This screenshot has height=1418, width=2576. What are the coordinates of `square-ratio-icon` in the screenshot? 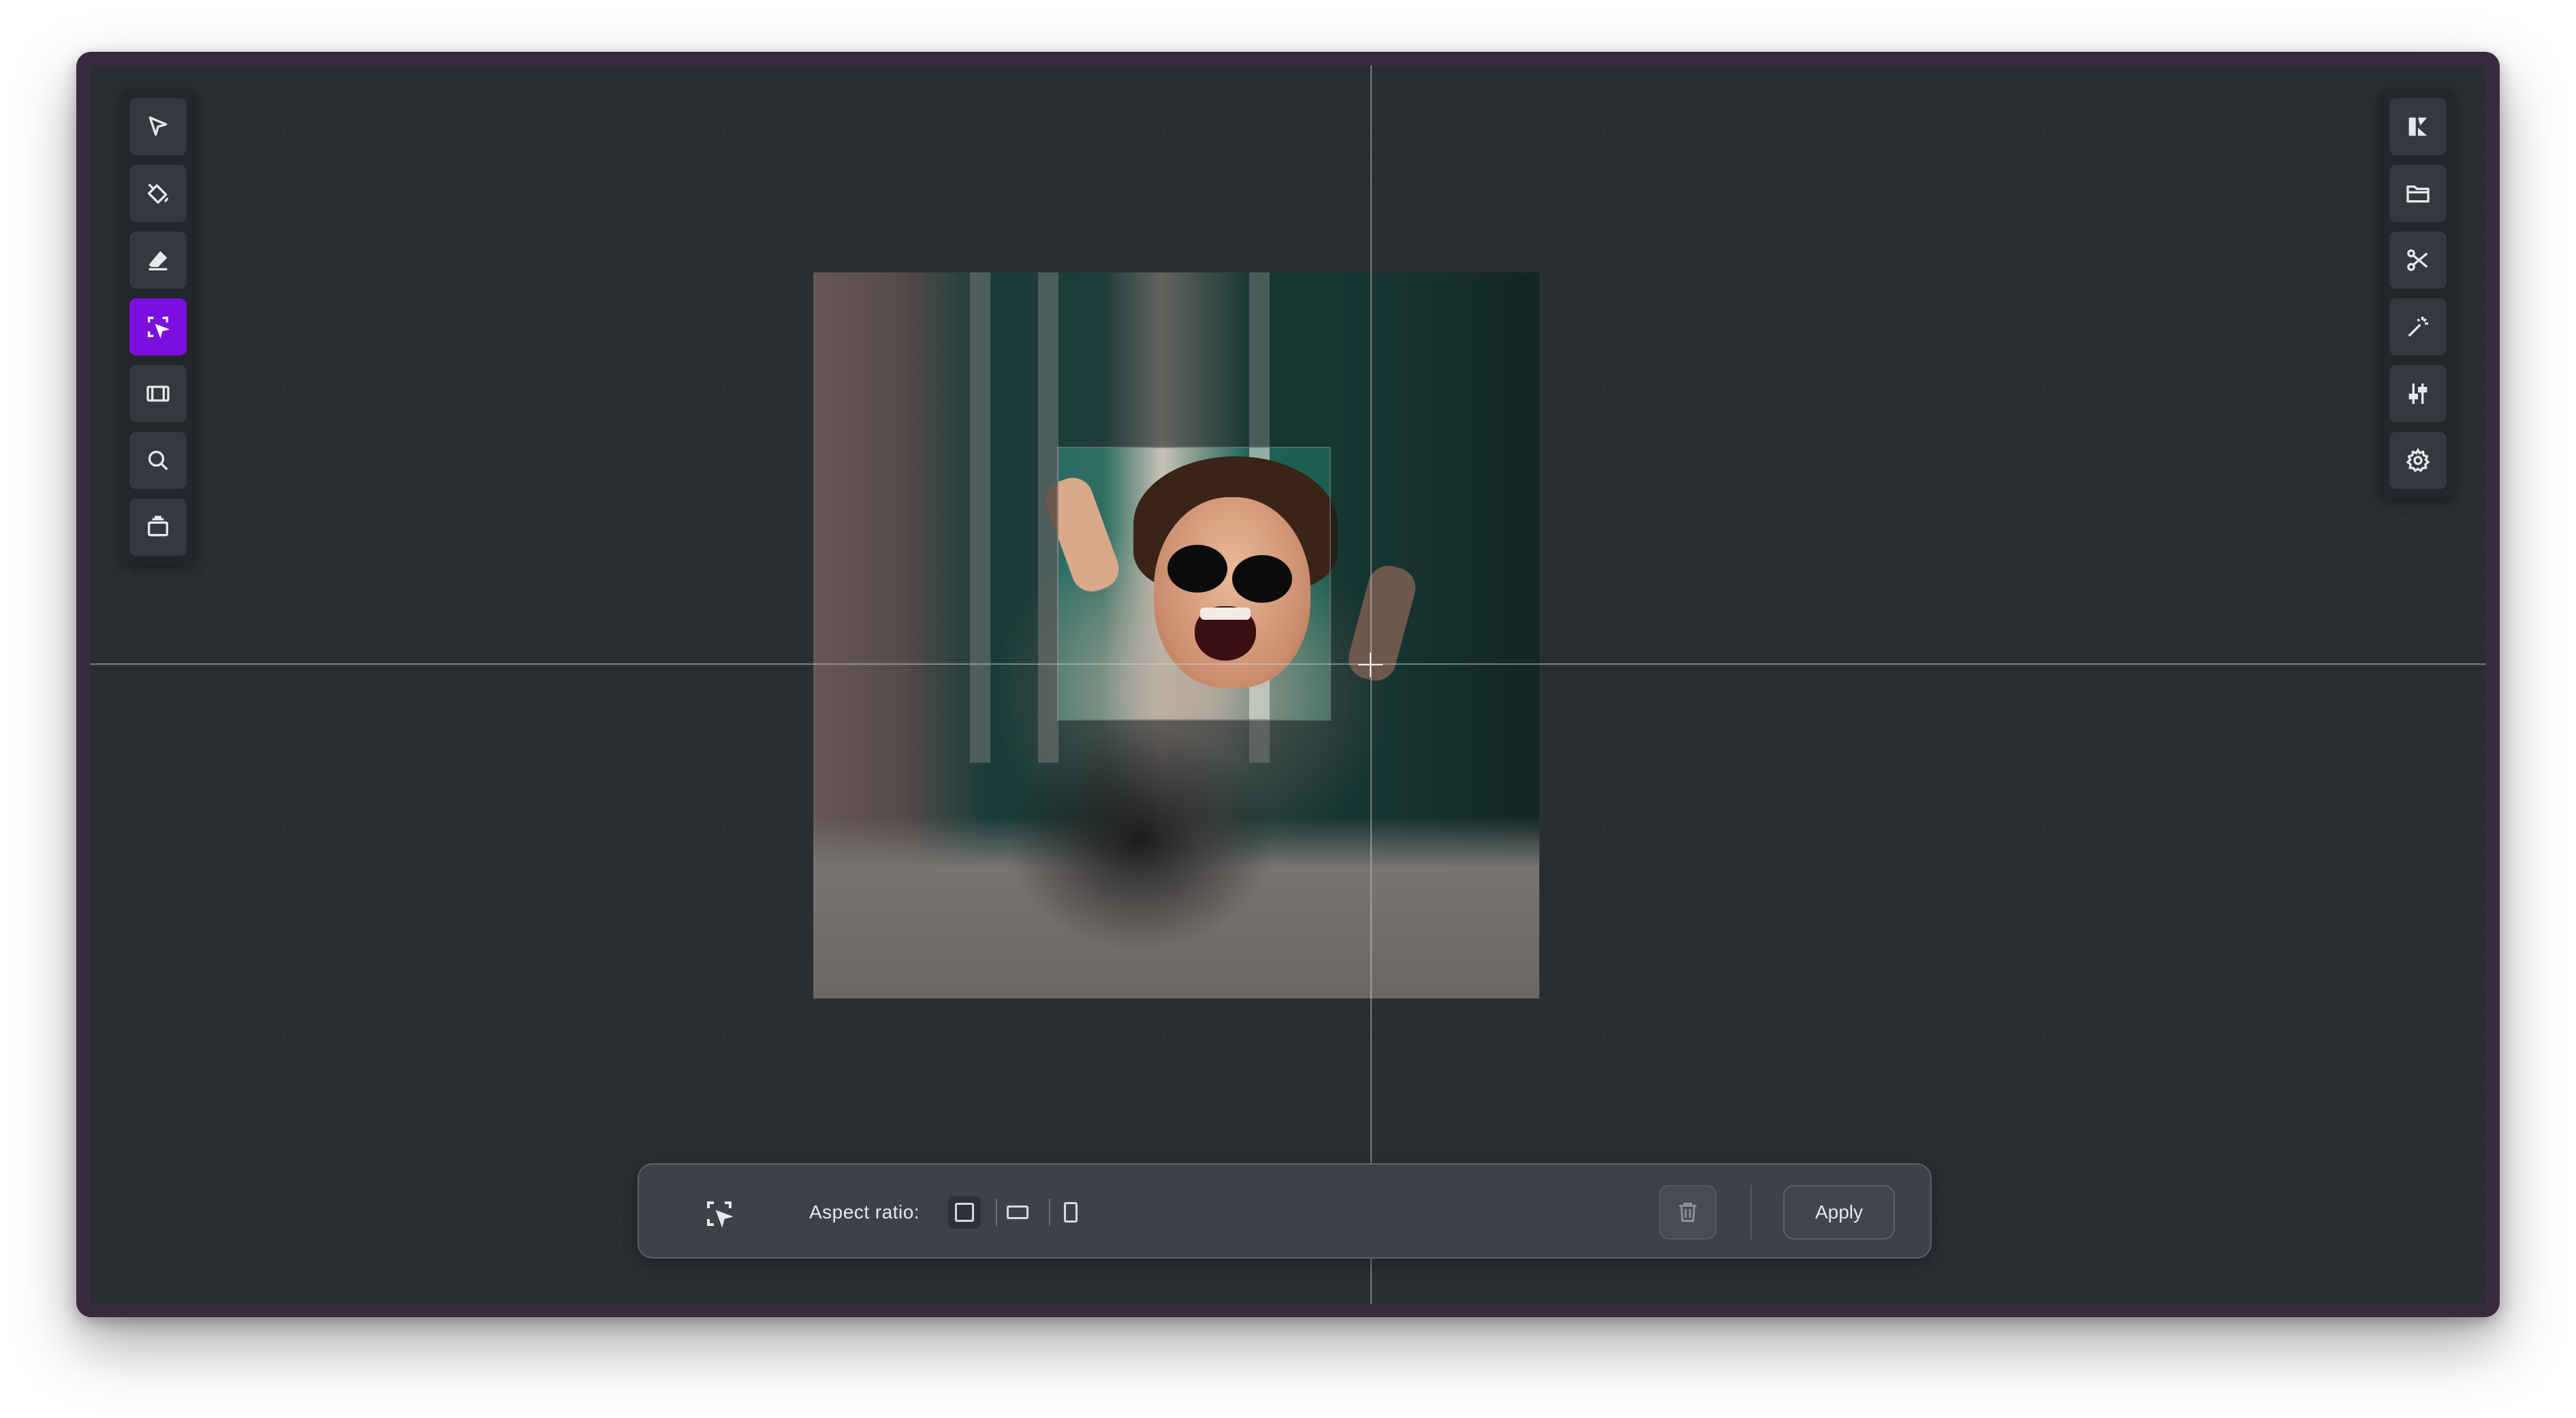 It's located at (964, 1212).